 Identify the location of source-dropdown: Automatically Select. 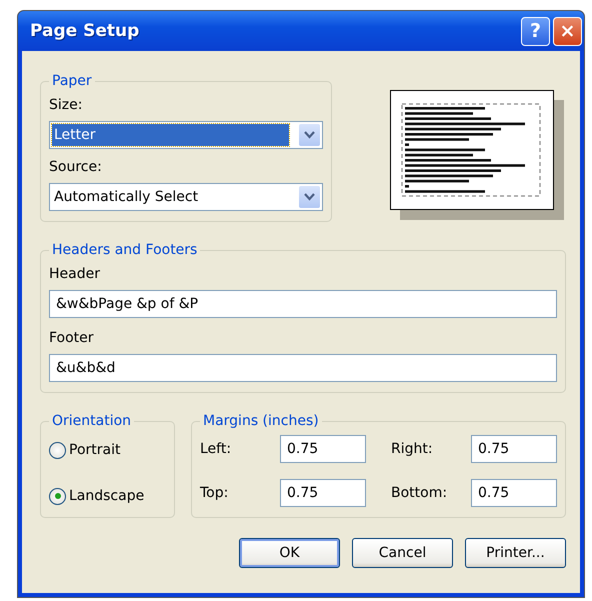
(186, 197).